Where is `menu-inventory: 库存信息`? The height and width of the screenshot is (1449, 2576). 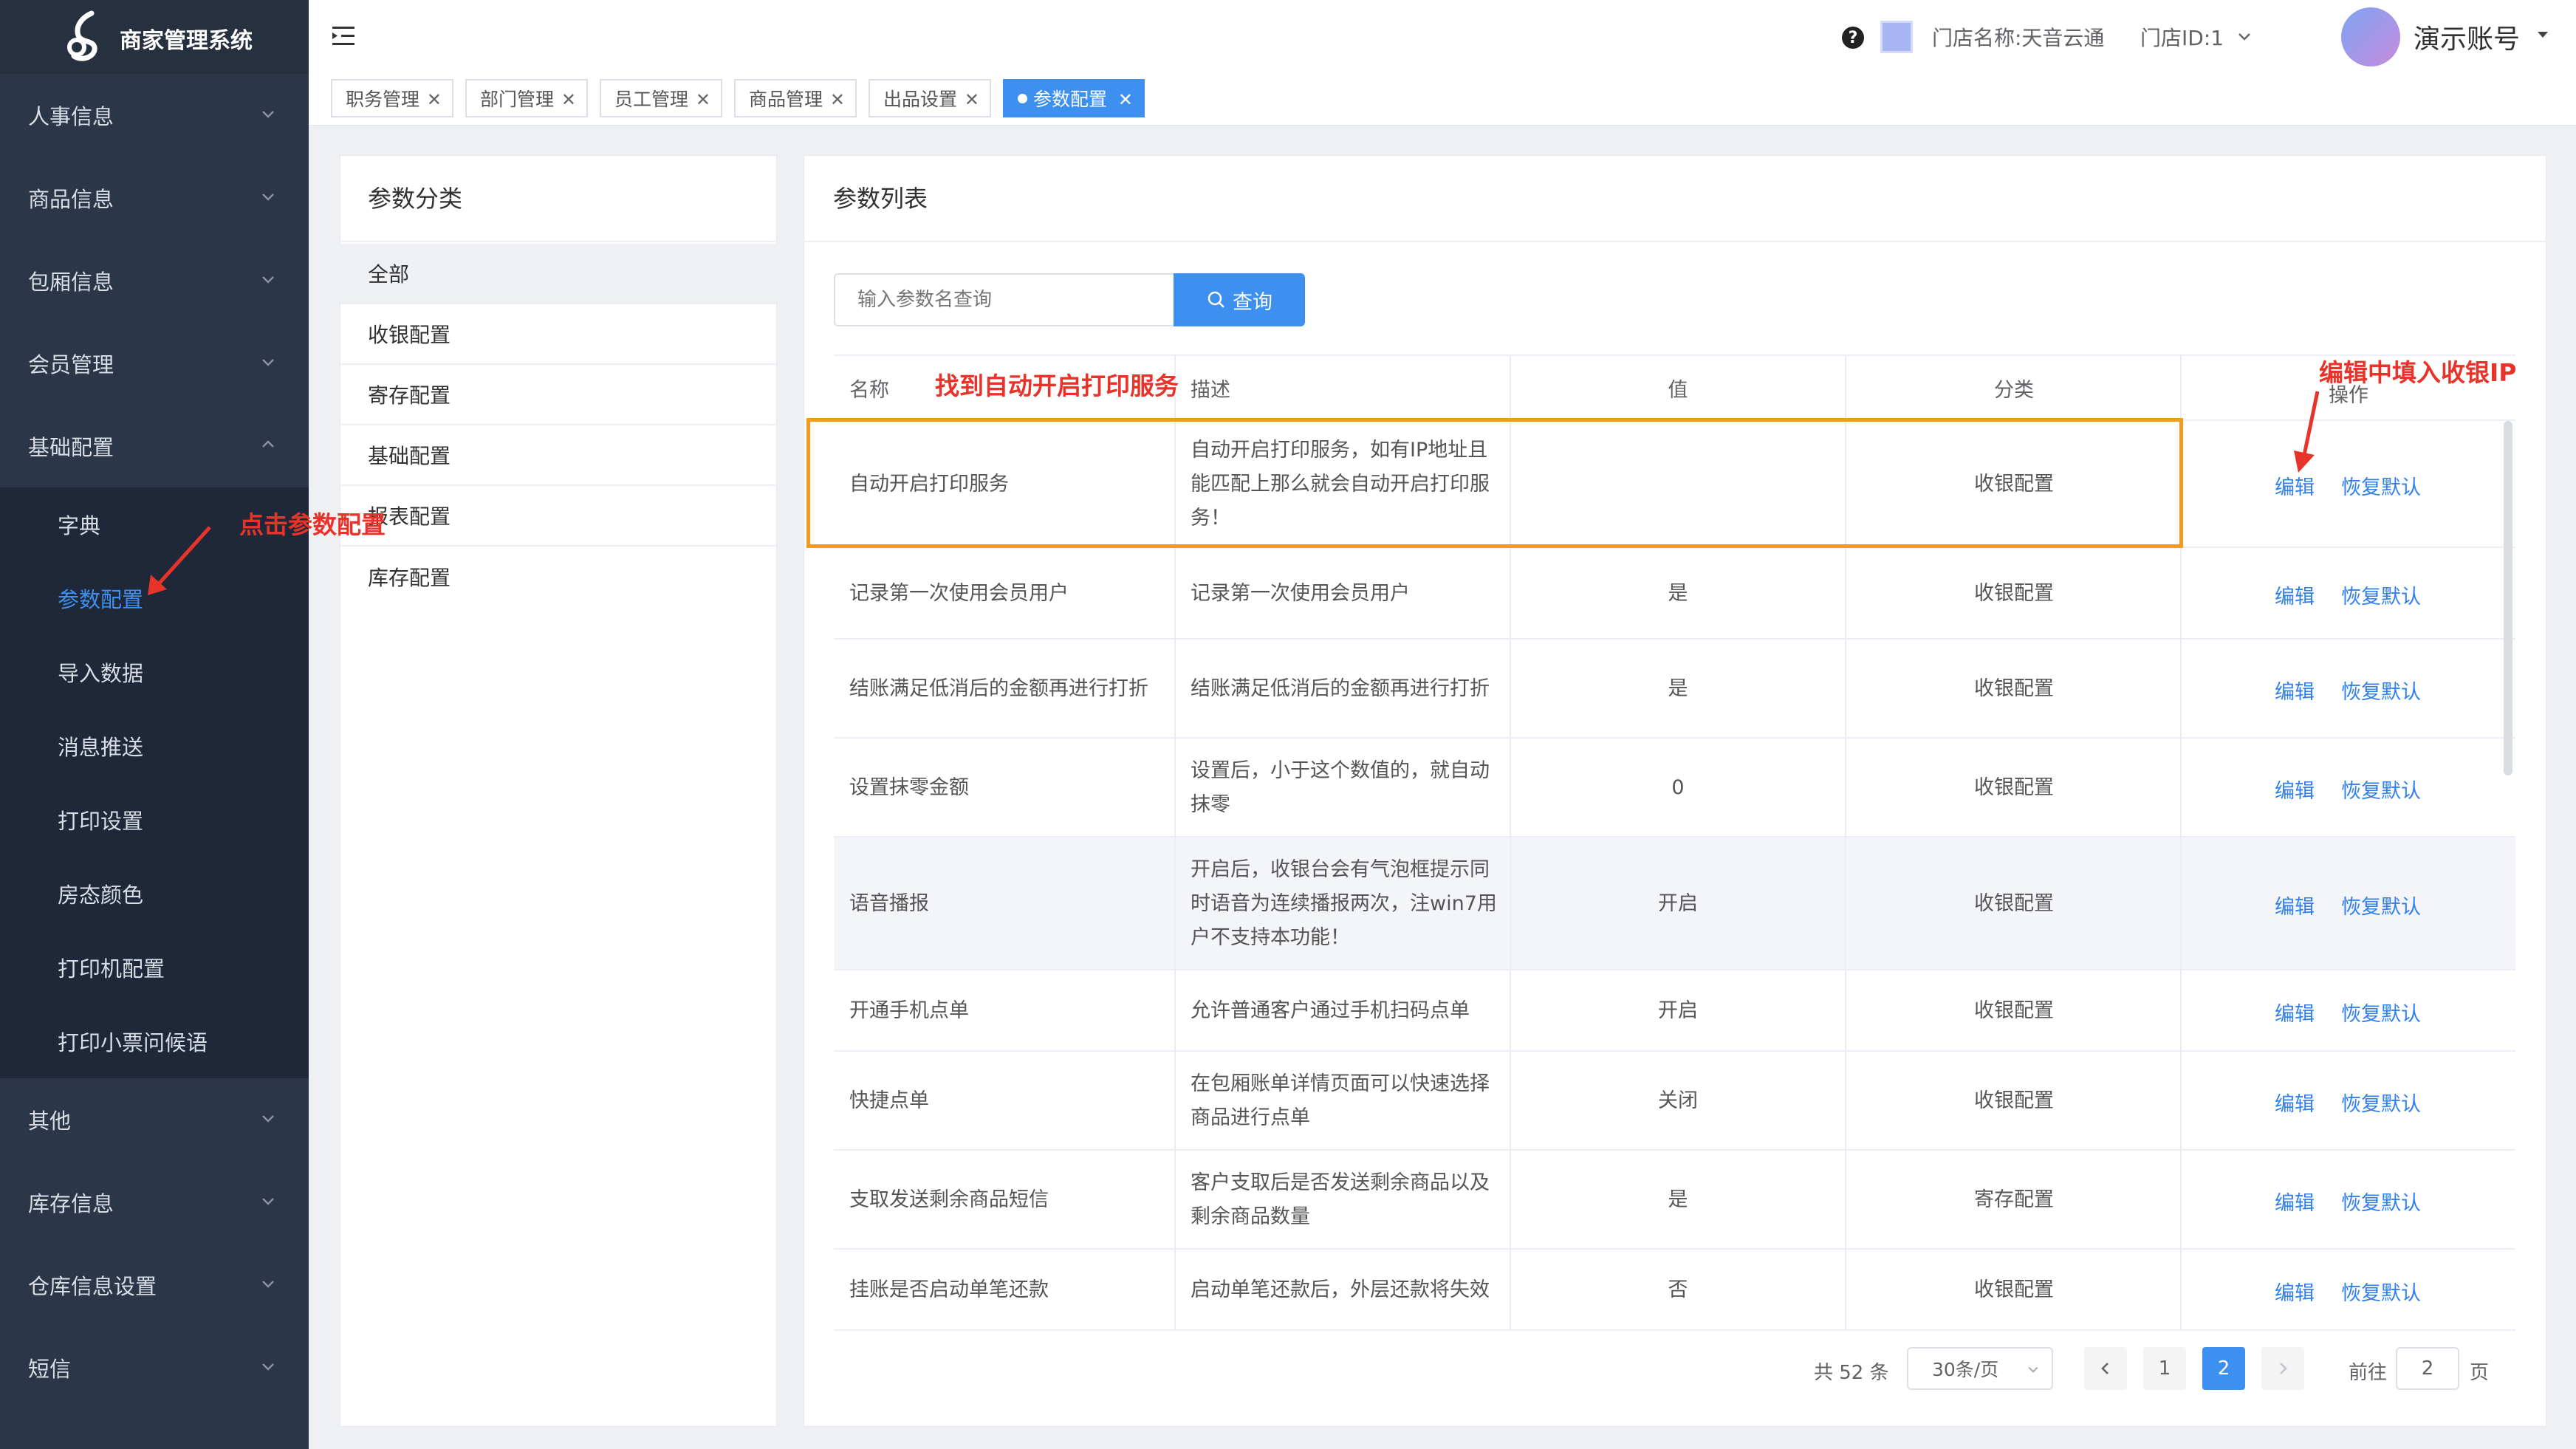 menu-inventory: 库存信息 is located at coordinates (154, 1202).